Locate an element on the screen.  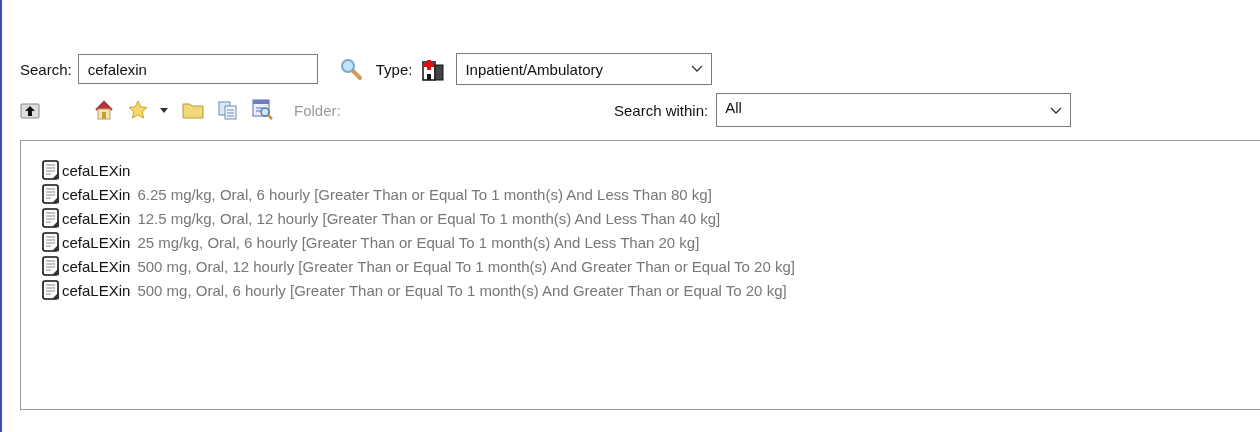
result-item: cefaLEXin 500 mg, Oral, 6 hourly [Greater Than or Equal To 1 month(s) And Greater Than or Equal To 20 kg] is located at coordinates (651, 290).